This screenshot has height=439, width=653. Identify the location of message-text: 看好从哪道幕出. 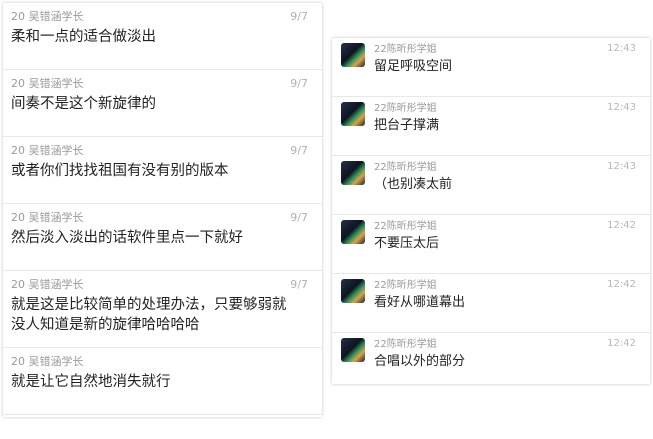
(420, 302).